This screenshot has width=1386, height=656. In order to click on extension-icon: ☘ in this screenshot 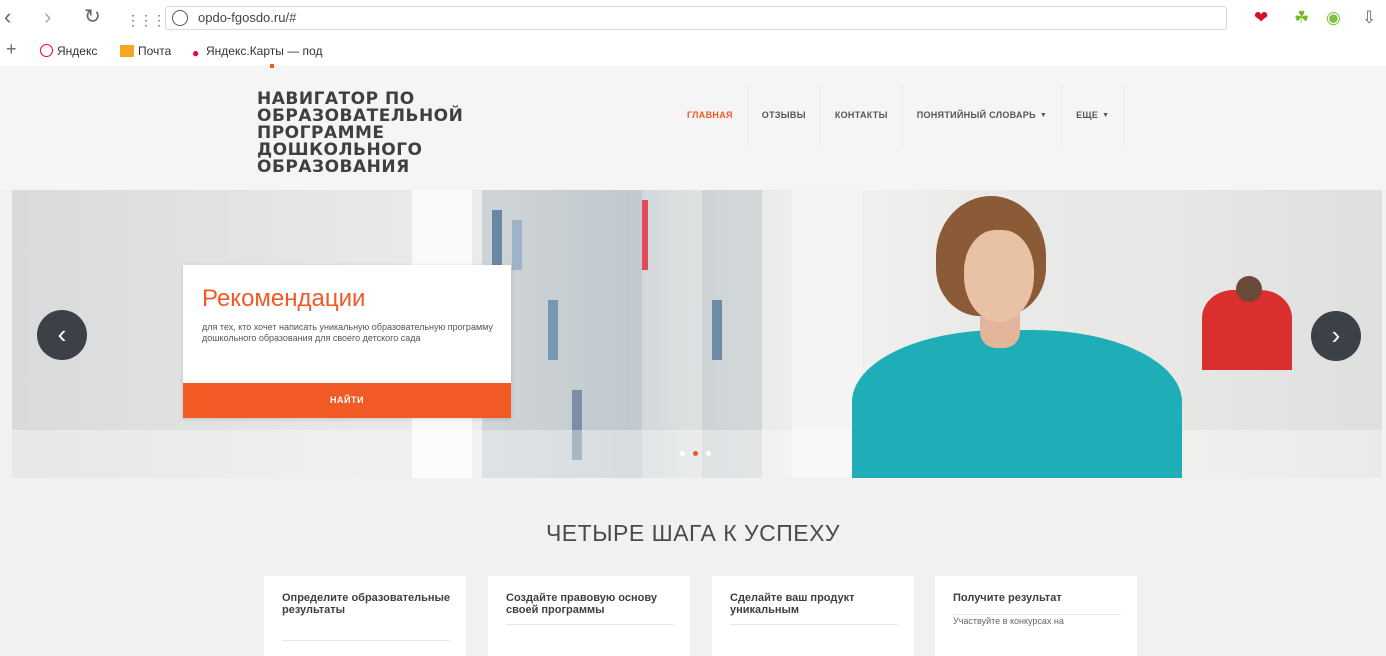, I will do `click(1301, 18)`.